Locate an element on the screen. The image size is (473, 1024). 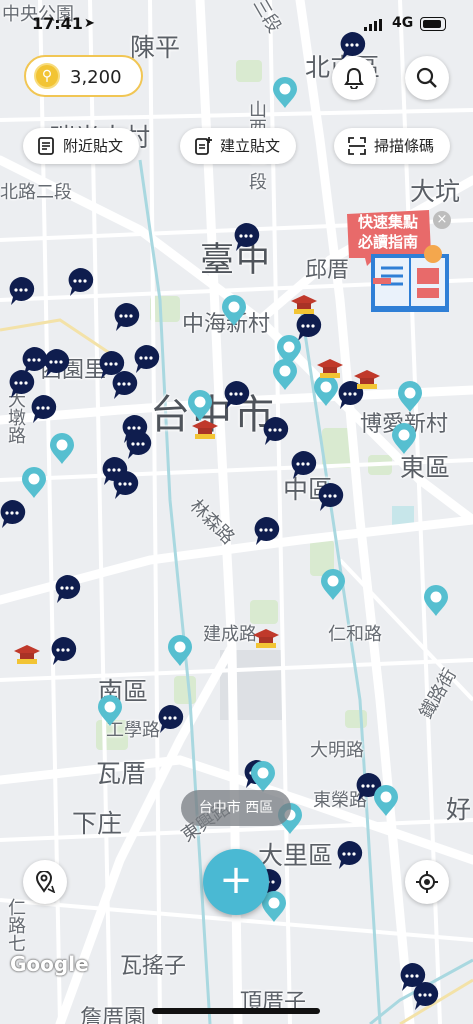
google-attribution: Google is located at coordinates (49, 964).